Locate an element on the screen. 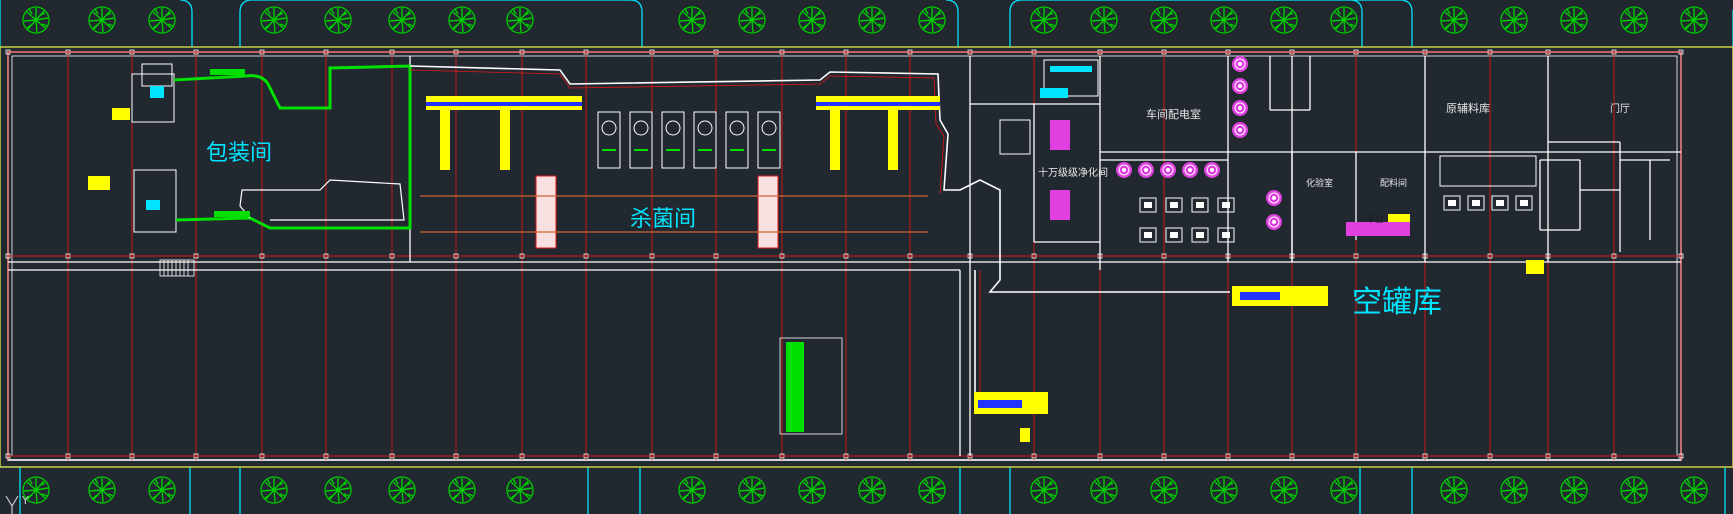 This screenshot has width=1733, height=514. landscape-top is located at coordinates (866, 23).